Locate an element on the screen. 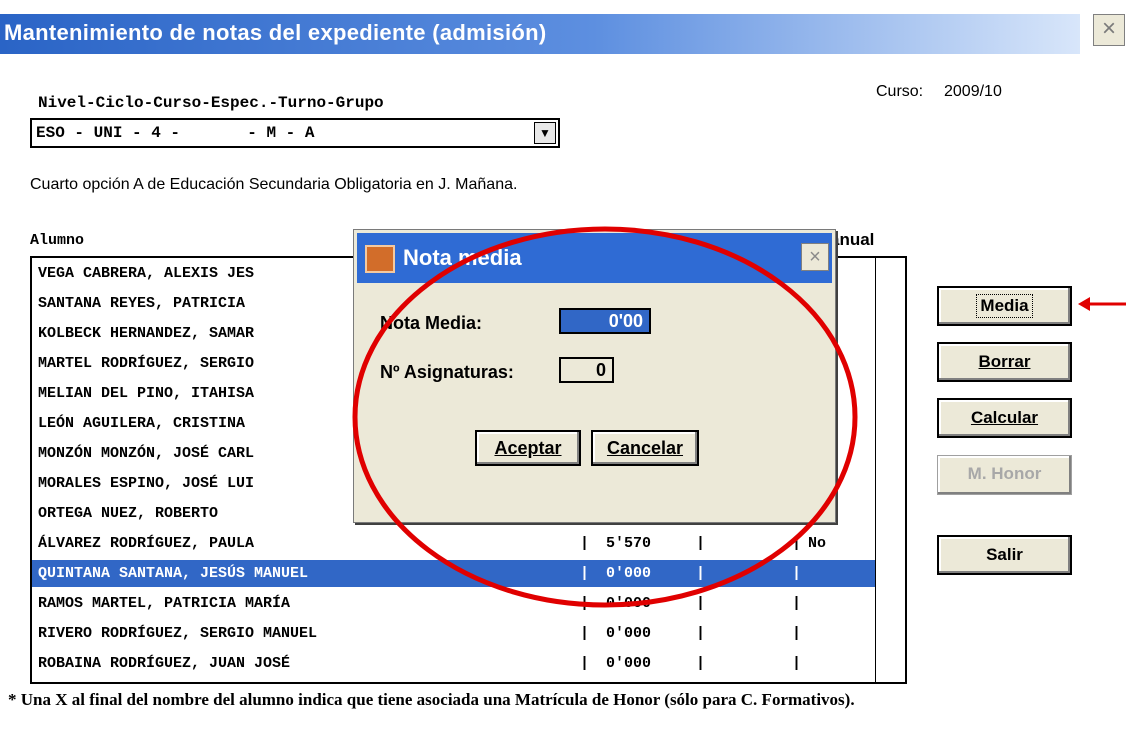 This screenshot has height=738, width=1129. borrar-button-label: Borrar is located at coordinates (1004, 361).